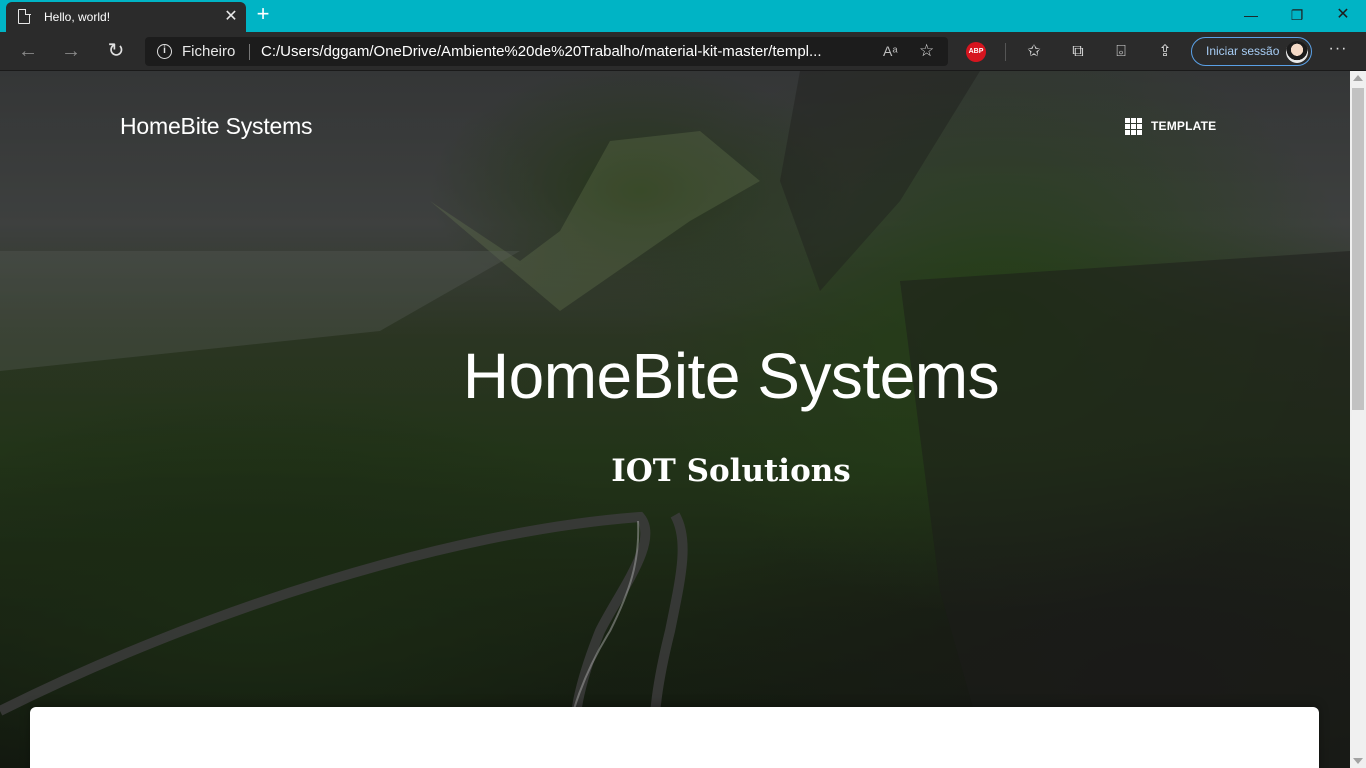 The height and width of the screenshot is (768, 1366). What do you see at coordinates (1165, 52) in the screenshot?
I see `share-icon: ⇪` at bounding box center [1165, 52].